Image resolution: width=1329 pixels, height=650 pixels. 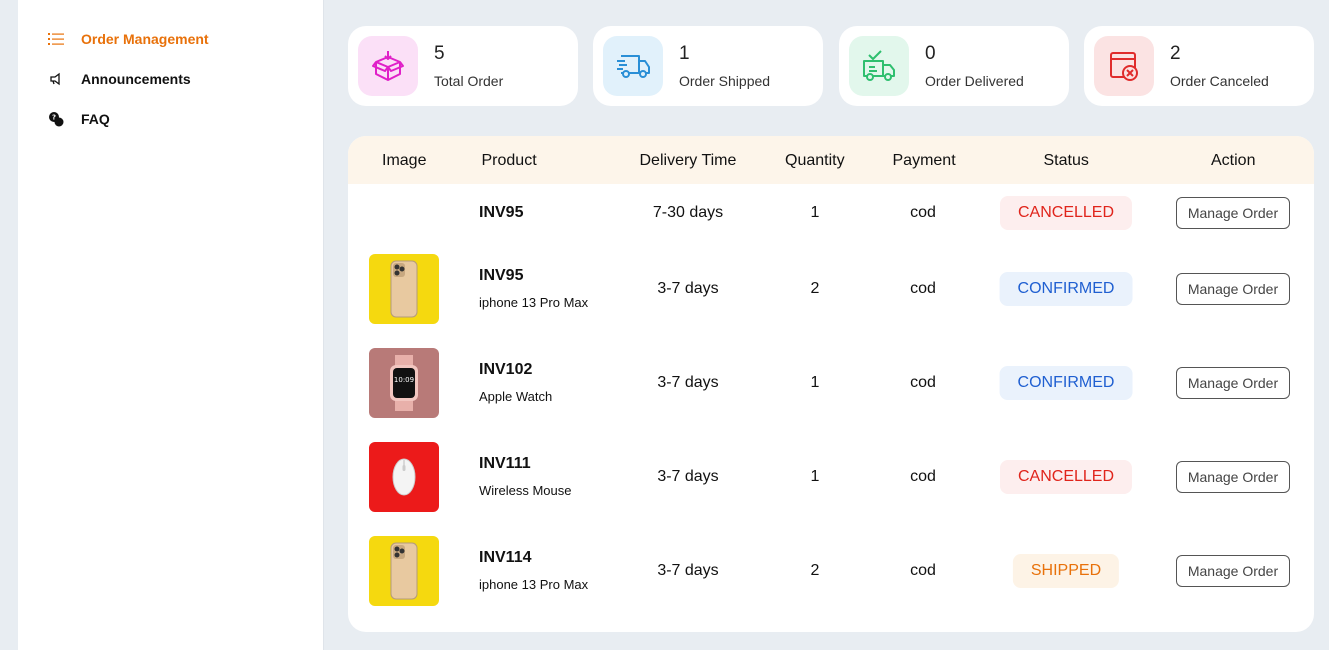 What do you see at coordinates (1219, 81) in the screenshot?
I see `stat-label: Order Canceled` at bounding box center [1219, 81].